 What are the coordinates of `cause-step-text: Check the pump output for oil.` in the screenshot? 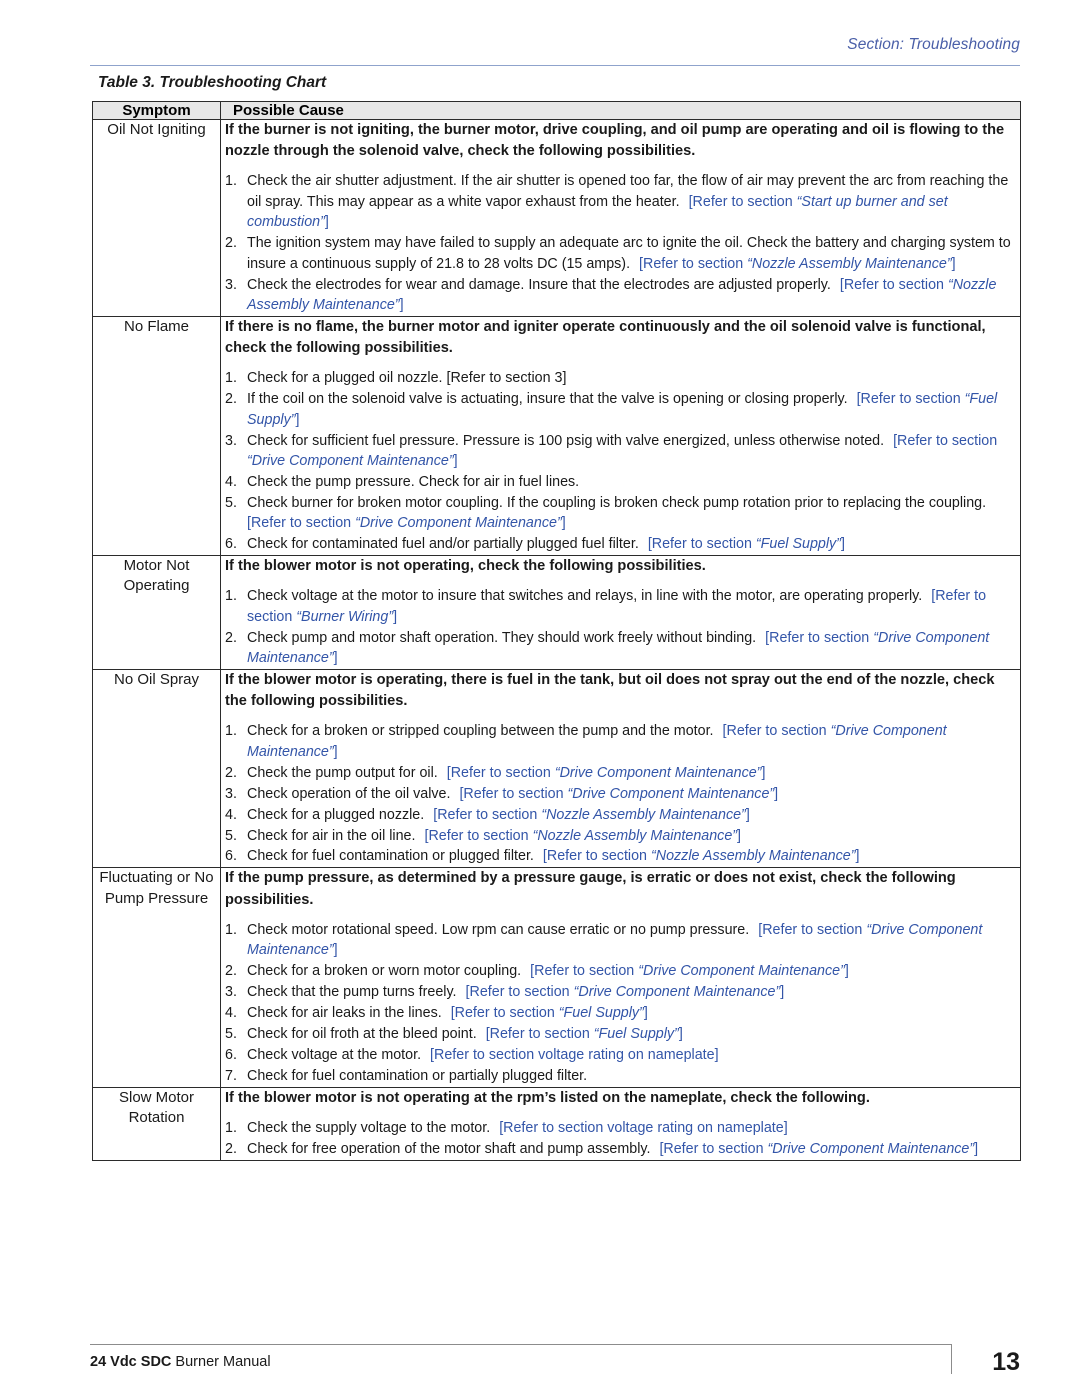 It's located at (342, 772).